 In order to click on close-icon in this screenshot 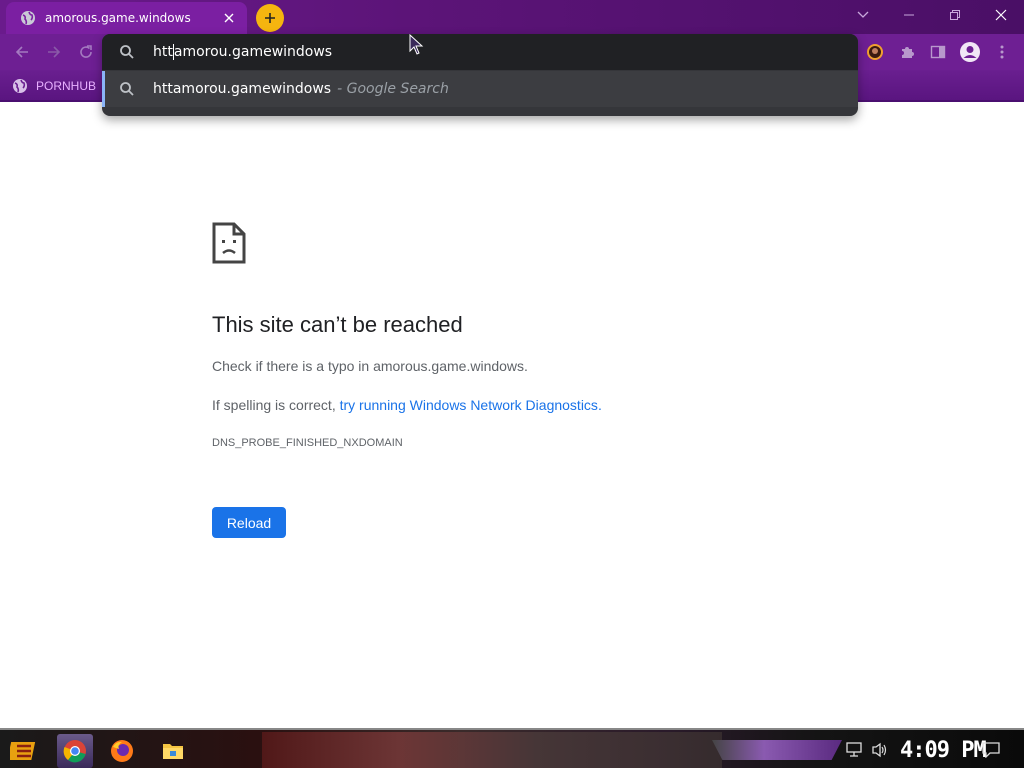, I will do `click(1001, 15)`.